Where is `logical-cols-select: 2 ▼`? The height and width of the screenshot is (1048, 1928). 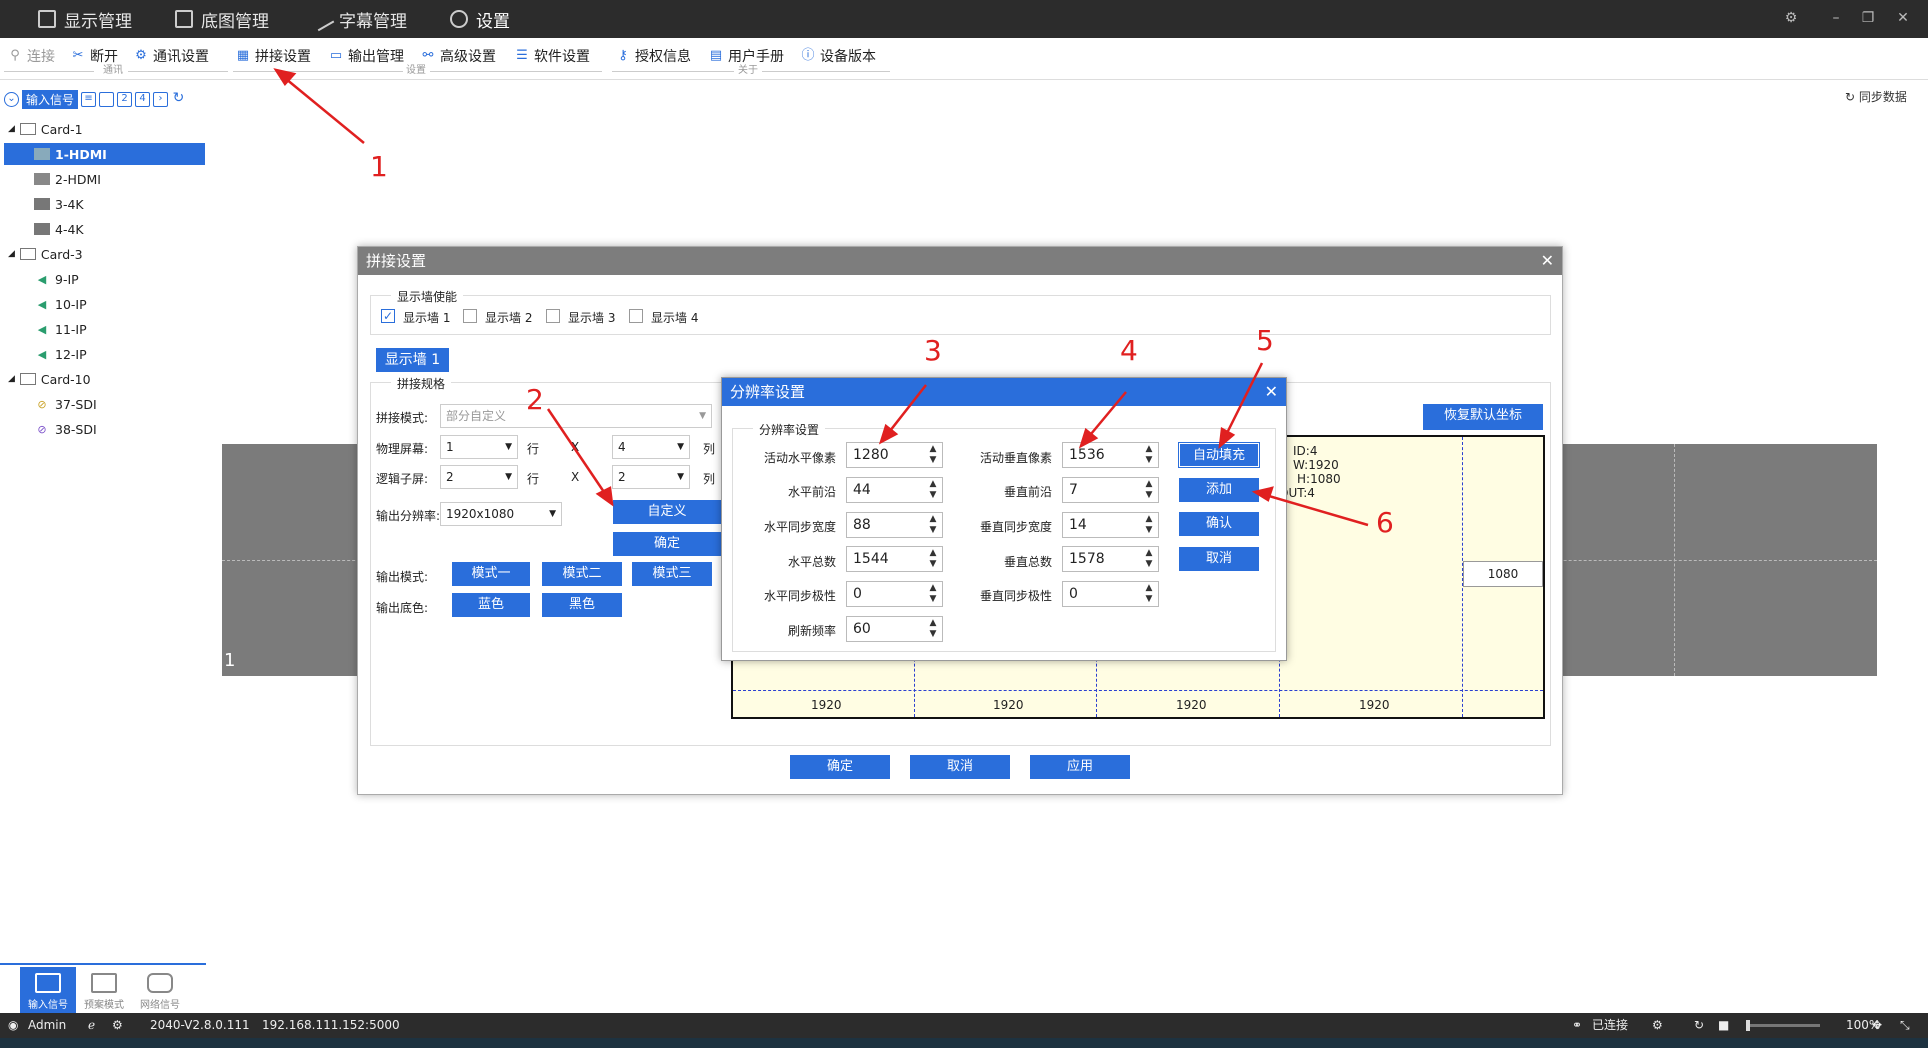 logical-cols-select: 2 ▼ is located at coordinates (651, 477).